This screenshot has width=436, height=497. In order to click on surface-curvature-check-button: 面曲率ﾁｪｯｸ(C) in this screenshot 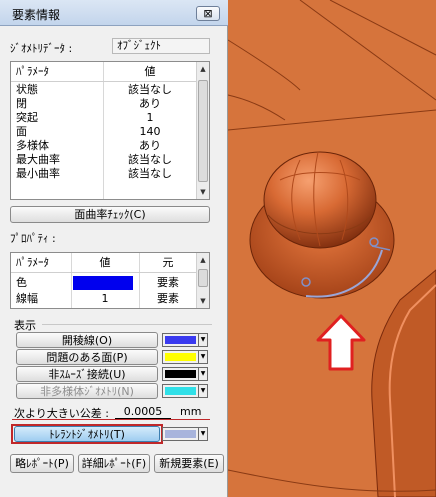, I will do `click(110, 214)`.